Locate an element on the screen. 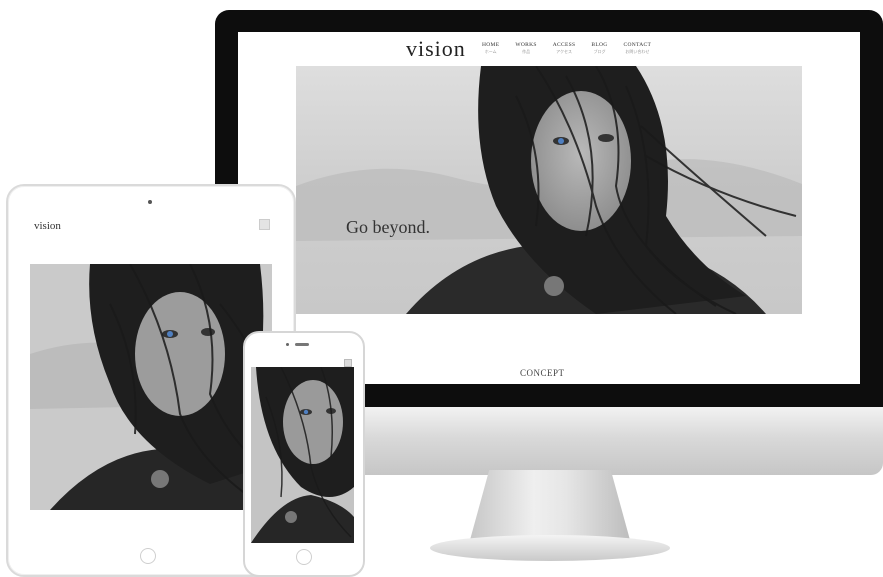 The image size is (883, 577). phone-screen is located at coordinates (302, 450).